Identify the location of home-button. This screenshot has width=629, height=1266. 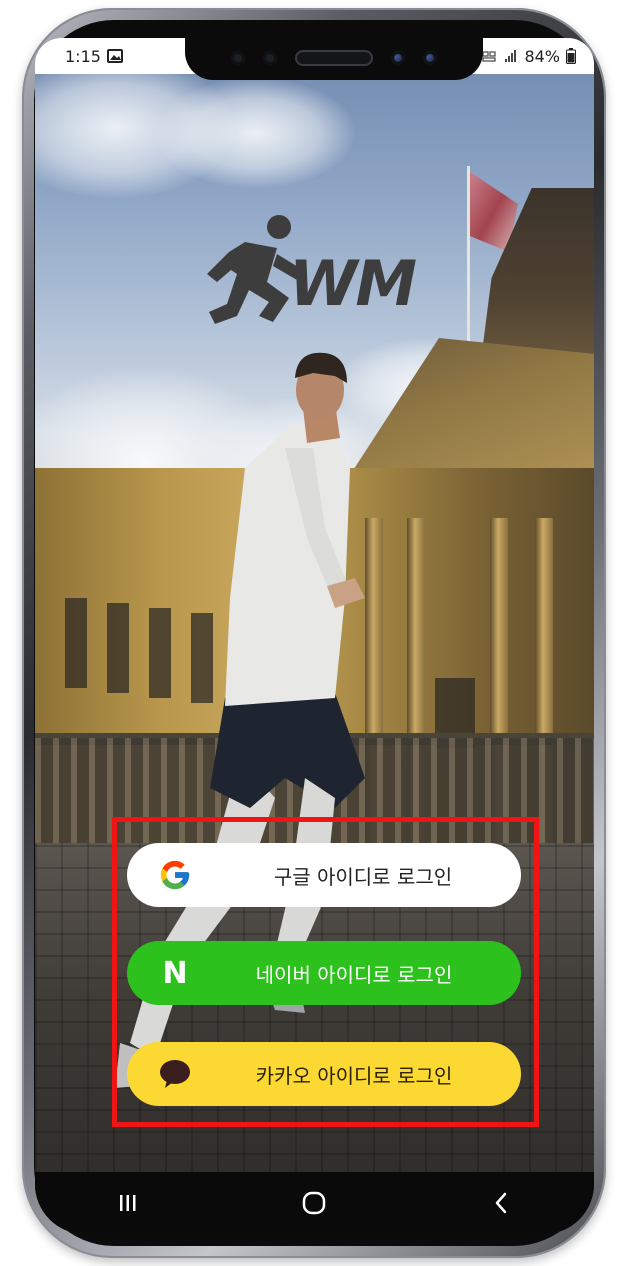
(314, 1203).